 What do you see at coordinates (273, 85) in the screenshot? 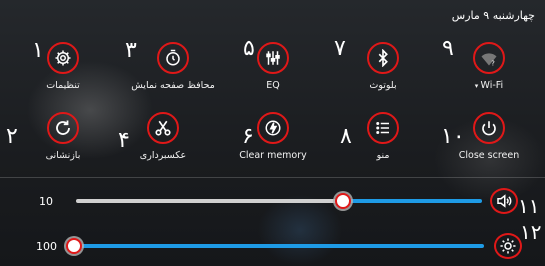
I see `eq-label: EQ` at bounding box center [273, 85].